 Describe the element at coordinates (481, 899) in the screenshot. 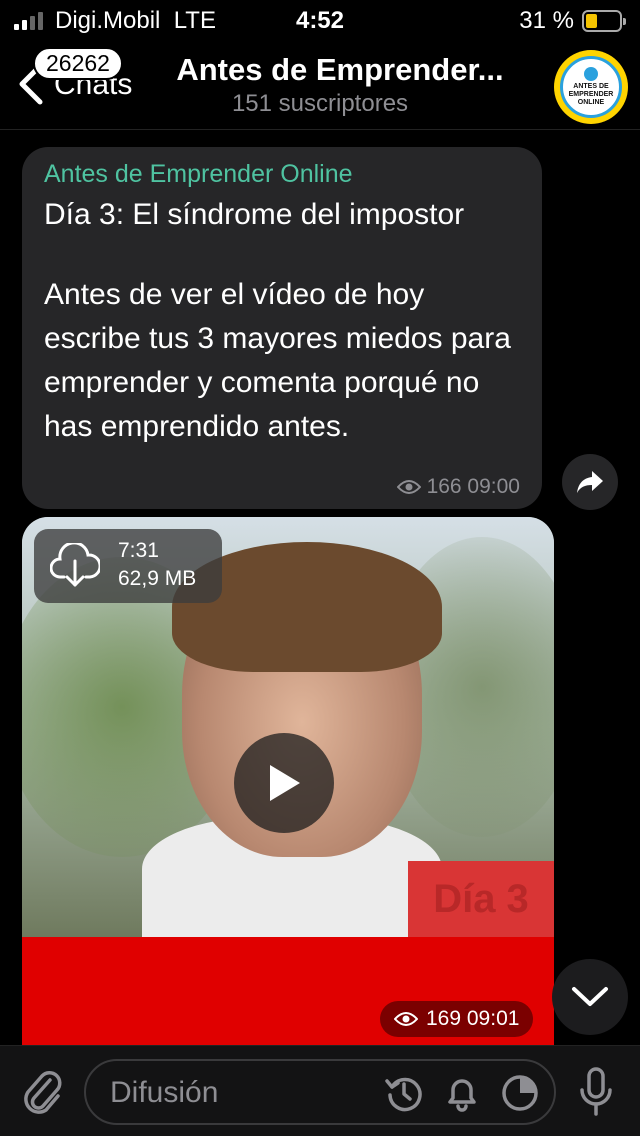

I see `video-overlay-label: Día 3` at that location.